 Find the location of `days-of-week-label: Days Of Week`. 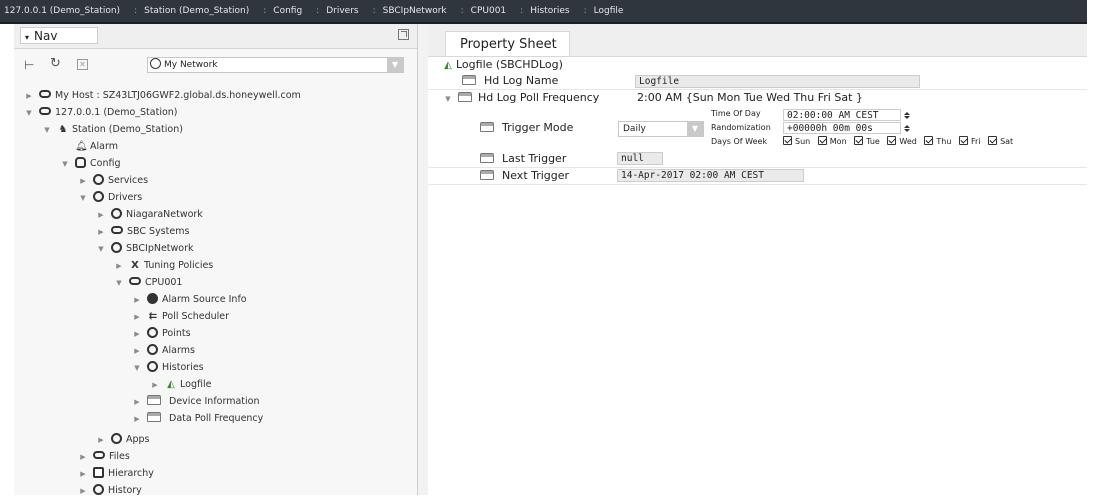

days-of-week-label: Days Of Week is located at coordinates (739, 141).